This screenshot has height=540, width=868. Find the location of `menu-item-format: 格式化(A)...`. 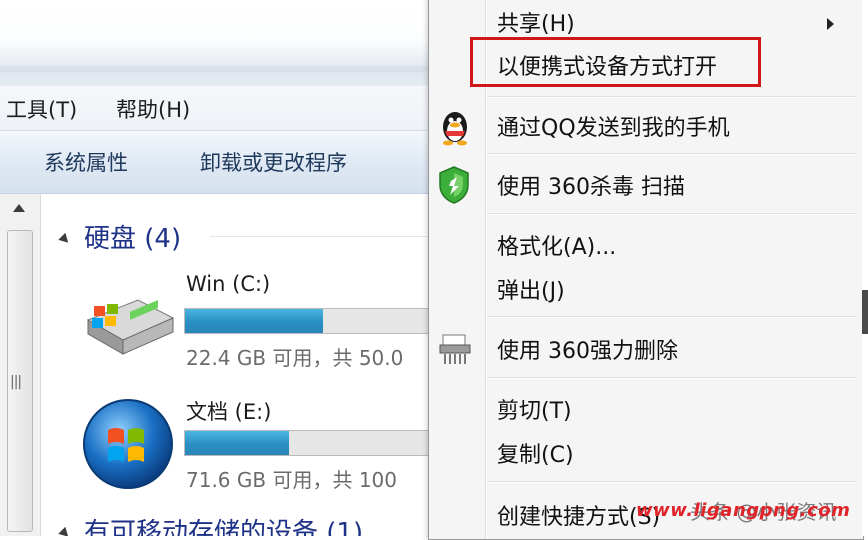

menu-item-format: 格式化(A)... is located at coordinates (556, 245).